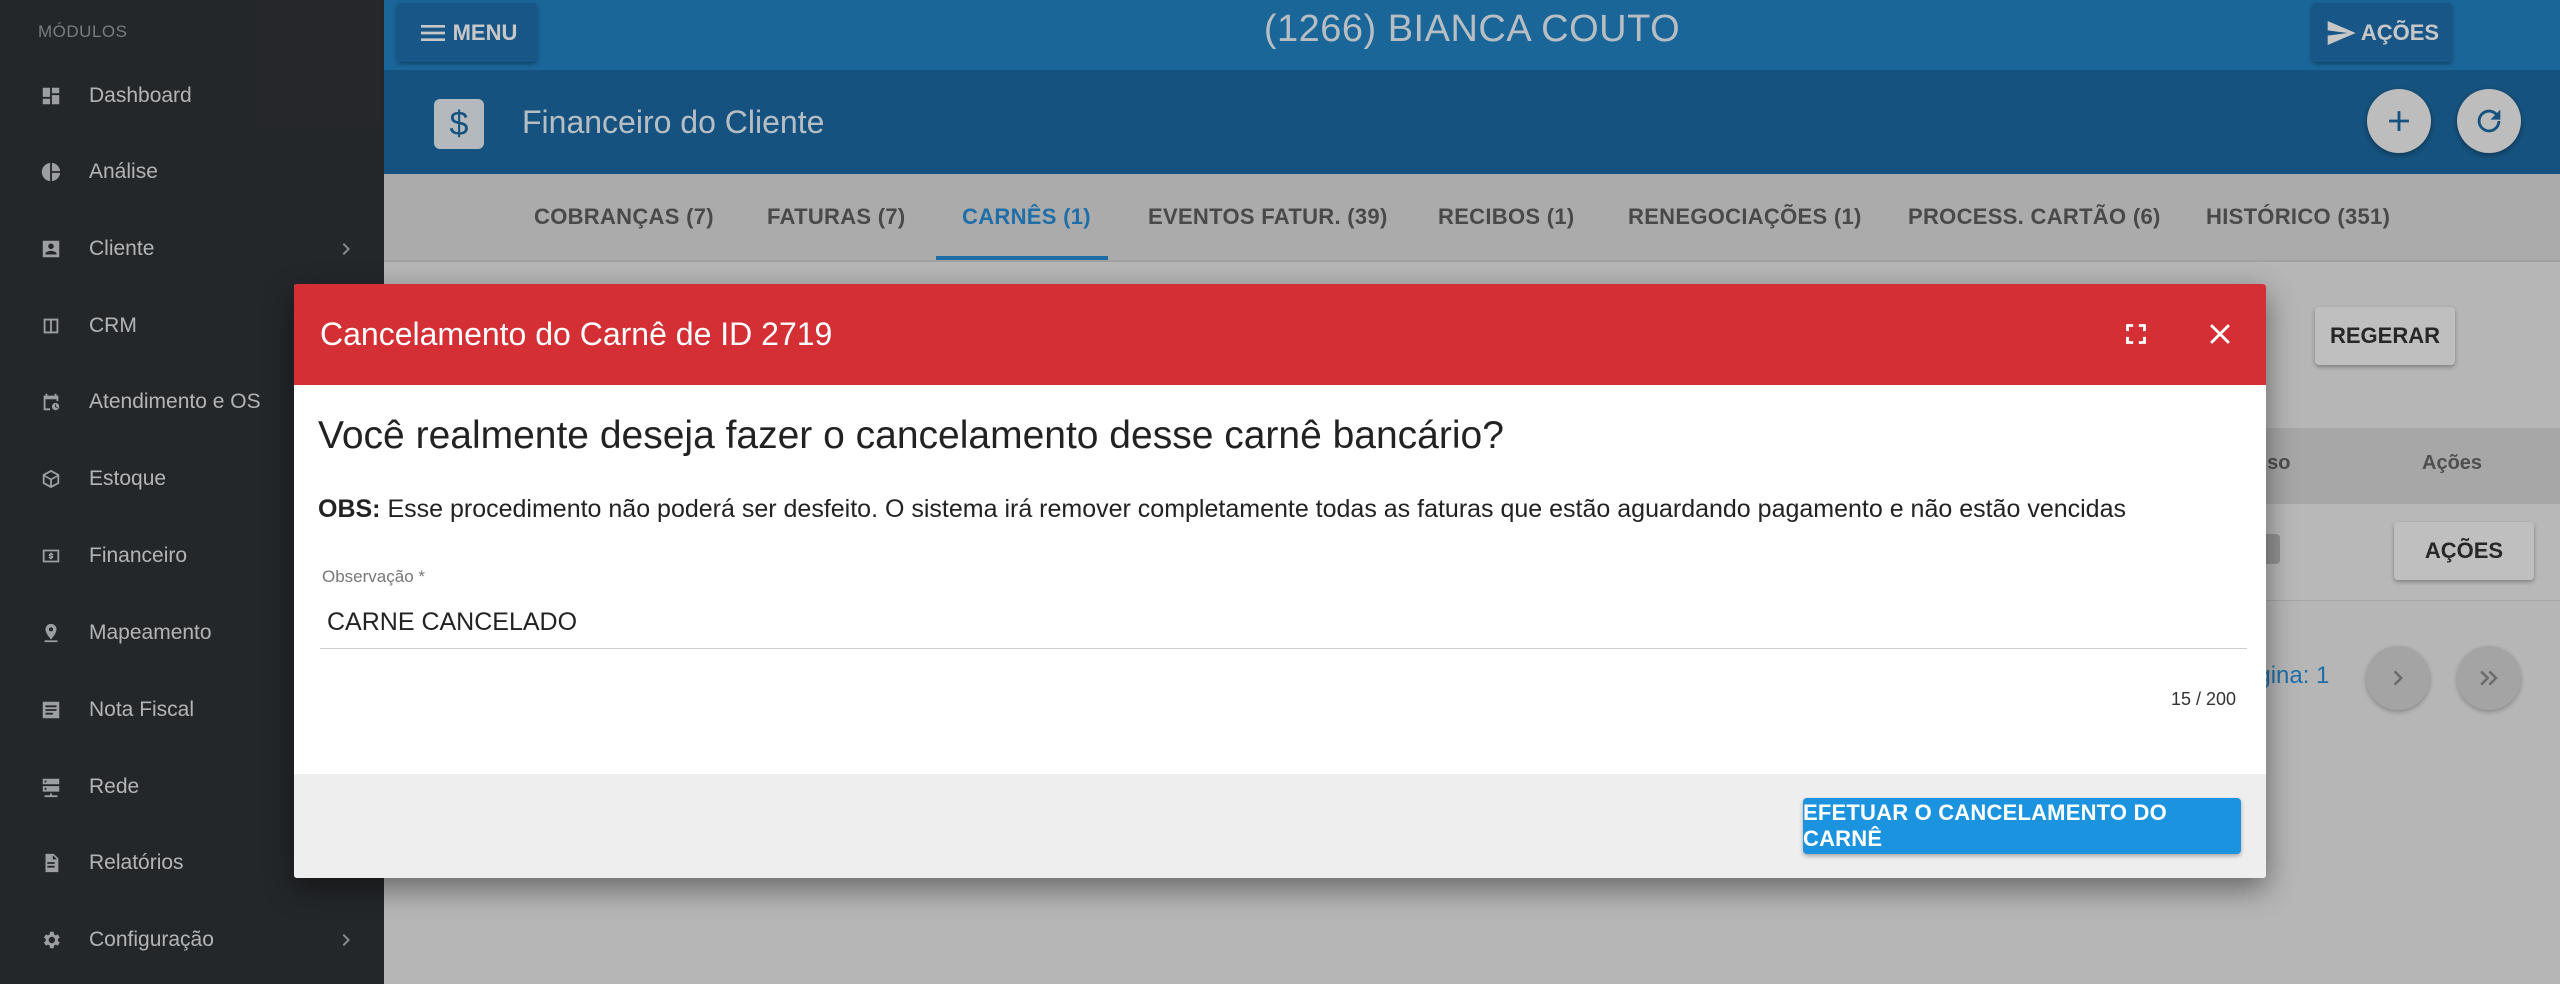  I want to click on character-counter: 15 / 200, so click(2203, 699).